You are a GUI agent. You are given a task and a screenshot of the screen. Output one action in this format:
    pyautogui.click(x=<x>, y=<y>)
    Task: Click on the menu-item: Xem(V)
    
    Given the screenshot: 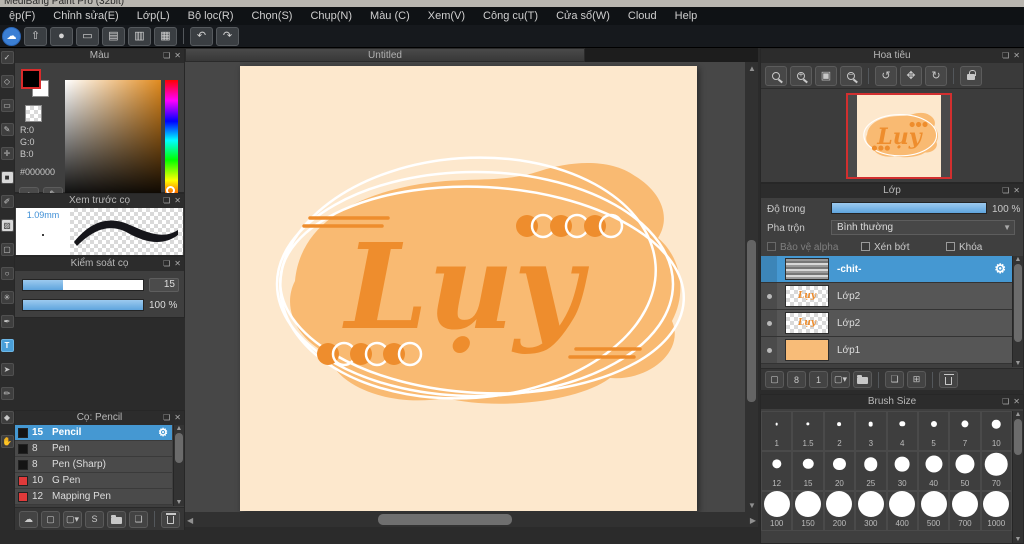 What is the action you would take?
    pyautogui.click(x=446, y=16)
    